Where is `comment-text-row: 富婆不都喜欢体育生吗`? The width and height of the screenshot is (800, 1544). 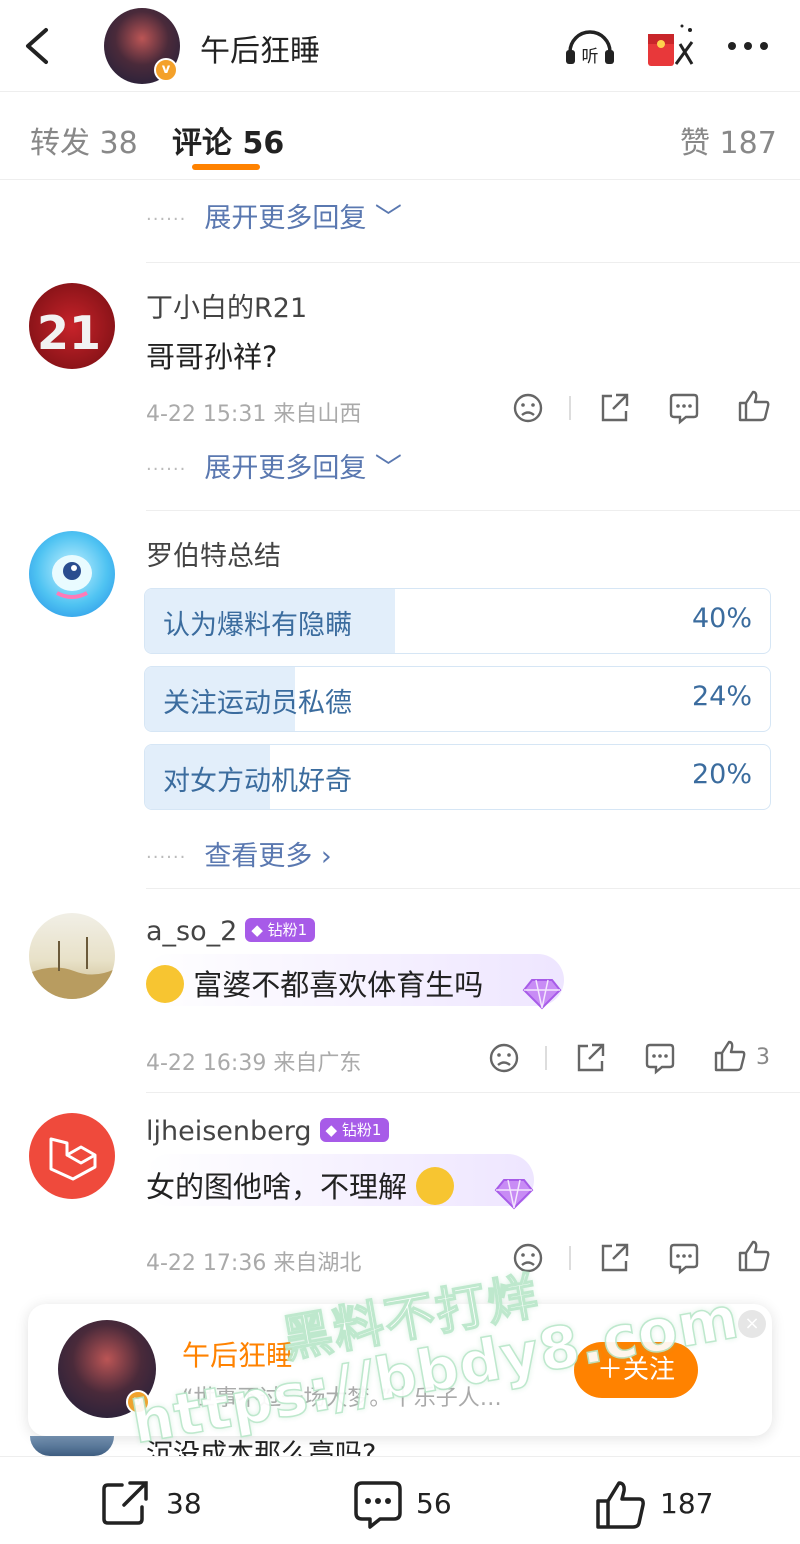
comment-text-row: 富婆不都喜欢体育生吗 is located at coordinates (314, 984).